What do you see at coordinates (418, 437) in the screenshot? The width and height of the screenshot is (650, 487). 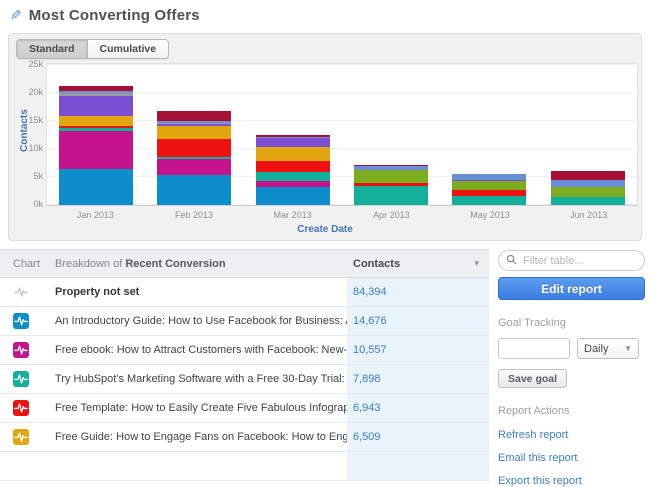 I see `contacts-cell: 6,509` at bounding box center [418, 437].